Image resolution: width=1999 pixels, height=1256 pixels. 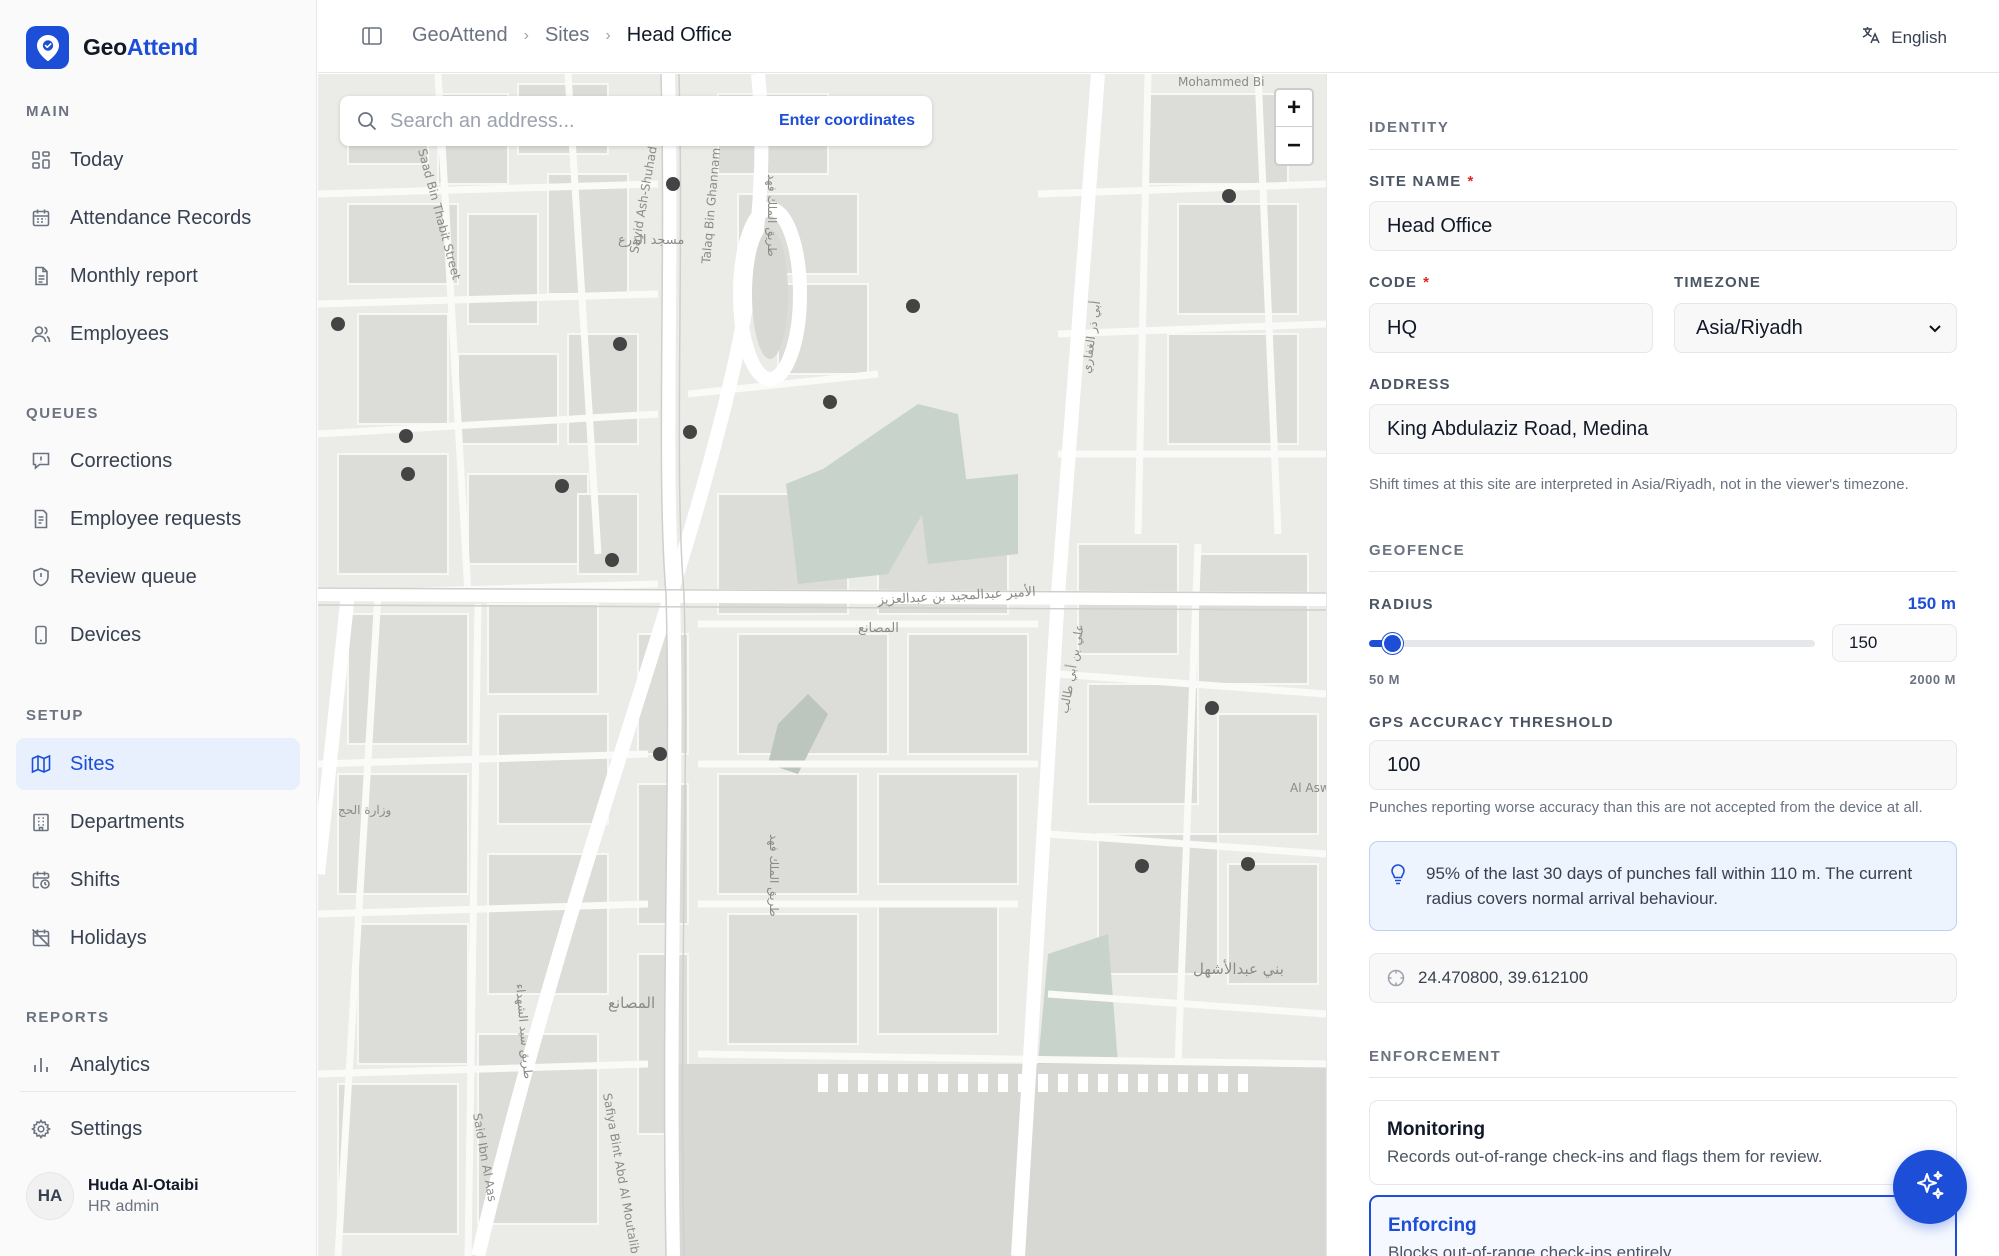 I want to click on brand-name: GeoAttend, so click(x=140, y=47).